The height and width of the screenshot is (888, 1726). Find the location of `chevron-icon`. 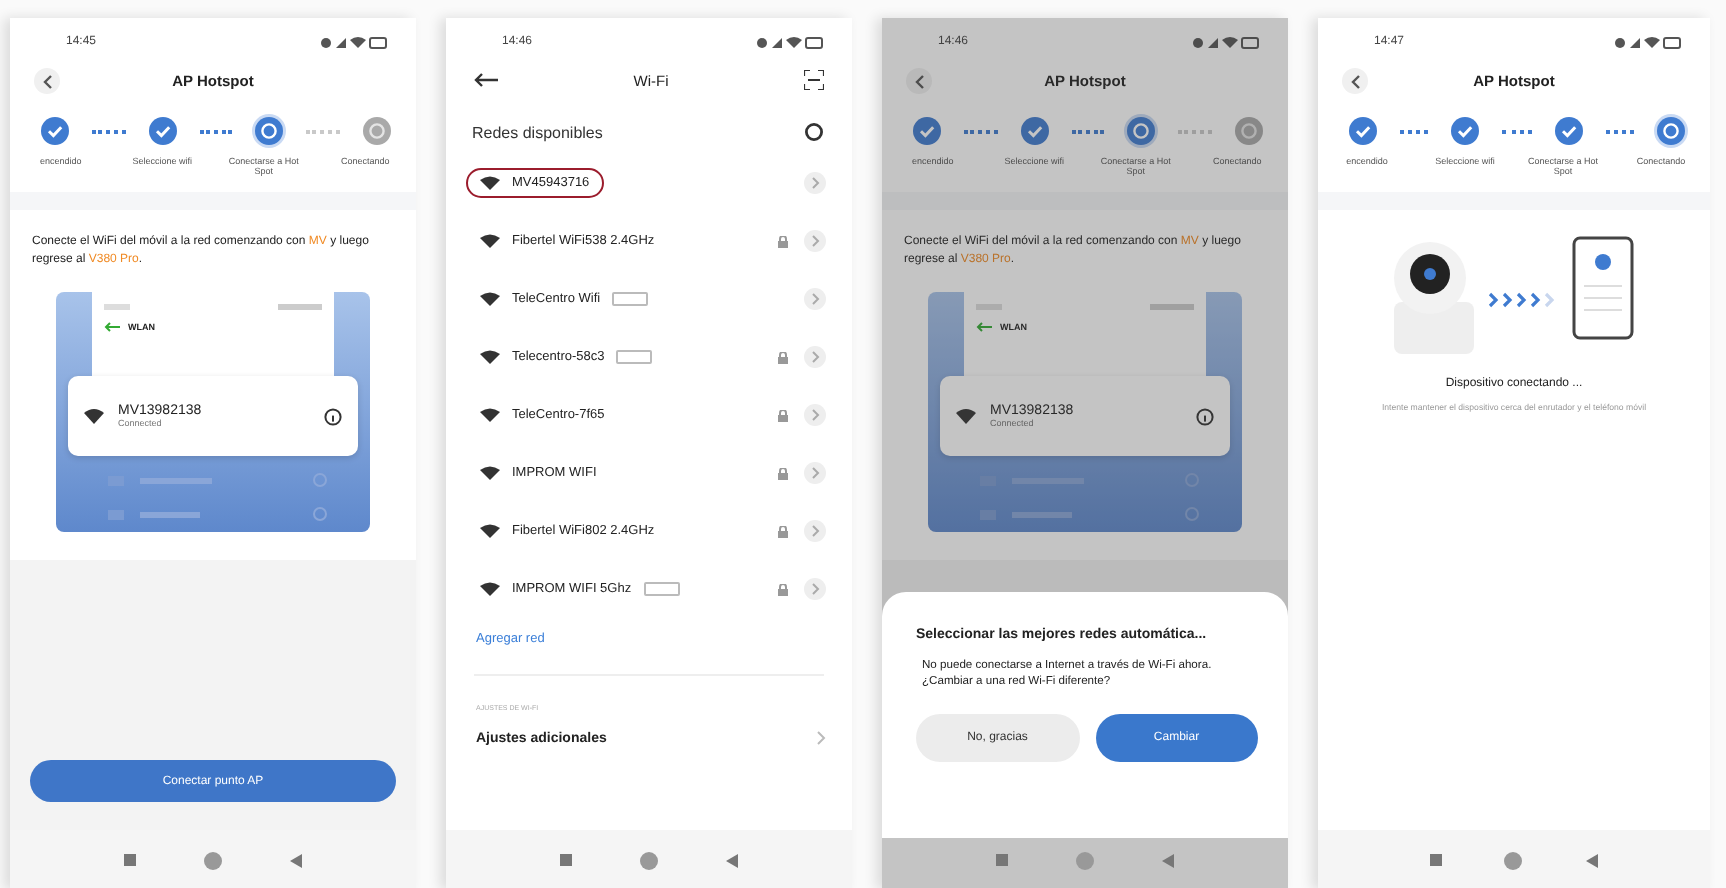

chevron-icon is located at coordinates (821, 738).